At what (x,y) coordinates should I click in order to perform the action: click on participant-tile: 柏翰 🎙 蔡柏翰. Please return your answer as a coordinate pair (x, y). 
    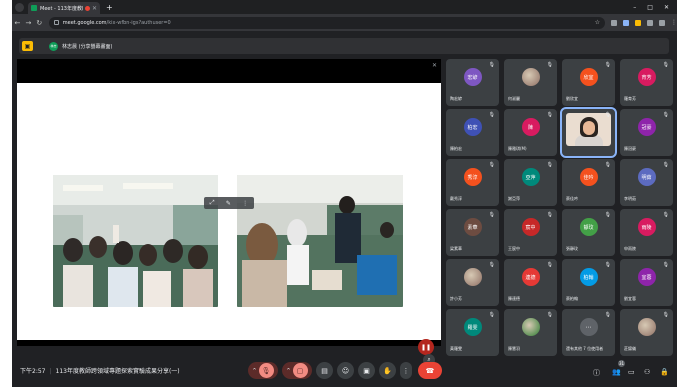
    Looking at the image, I should click on (588, 282).